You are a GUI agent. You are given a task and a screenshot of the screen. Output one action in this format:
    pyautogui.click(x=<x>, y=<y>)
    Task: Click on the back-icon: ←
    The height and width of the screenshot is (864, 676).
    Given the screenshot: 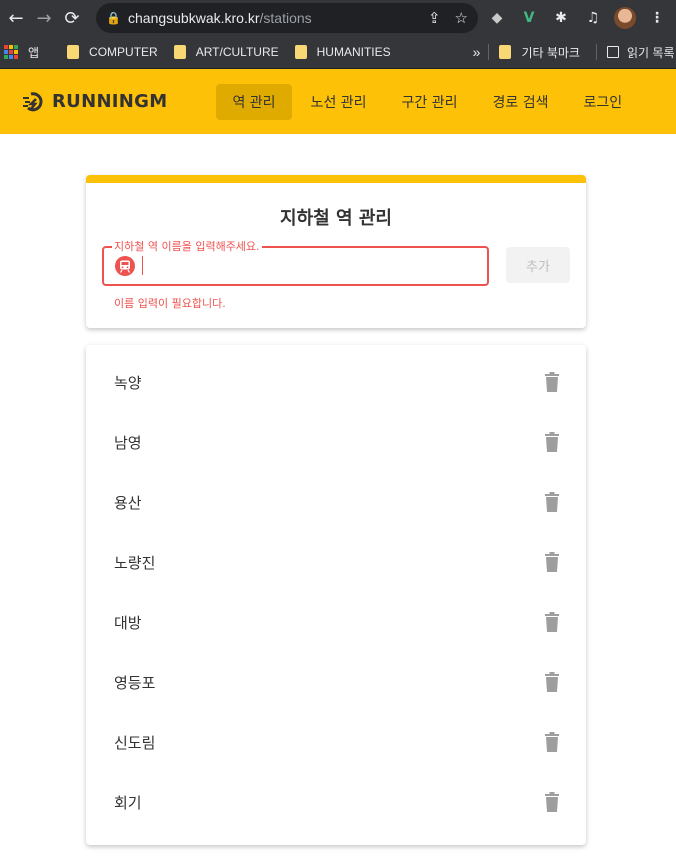 What is the action you would take?
    pyautogui.click(x=16, y=18)
    